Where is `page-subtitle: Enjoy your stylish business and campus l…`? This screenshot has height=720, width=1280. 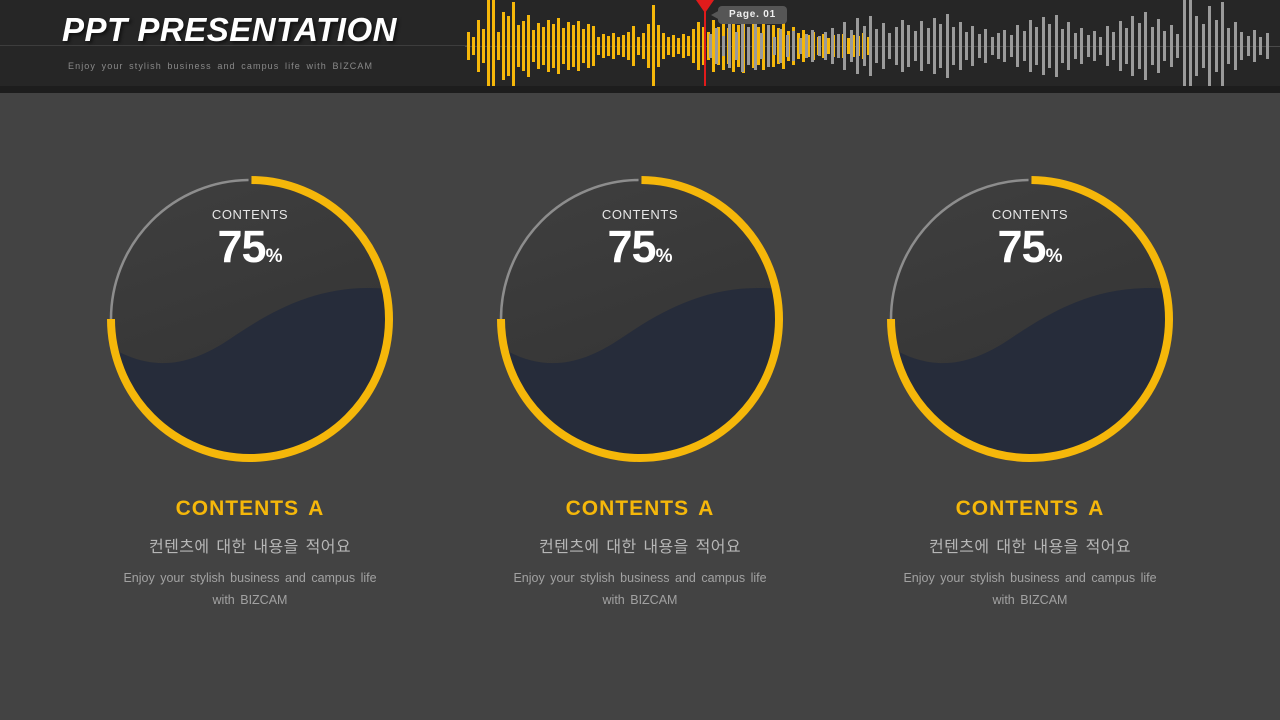
page-subtitle: Enjoy your stylish business and campus l… is located at coordinates (221, 66).